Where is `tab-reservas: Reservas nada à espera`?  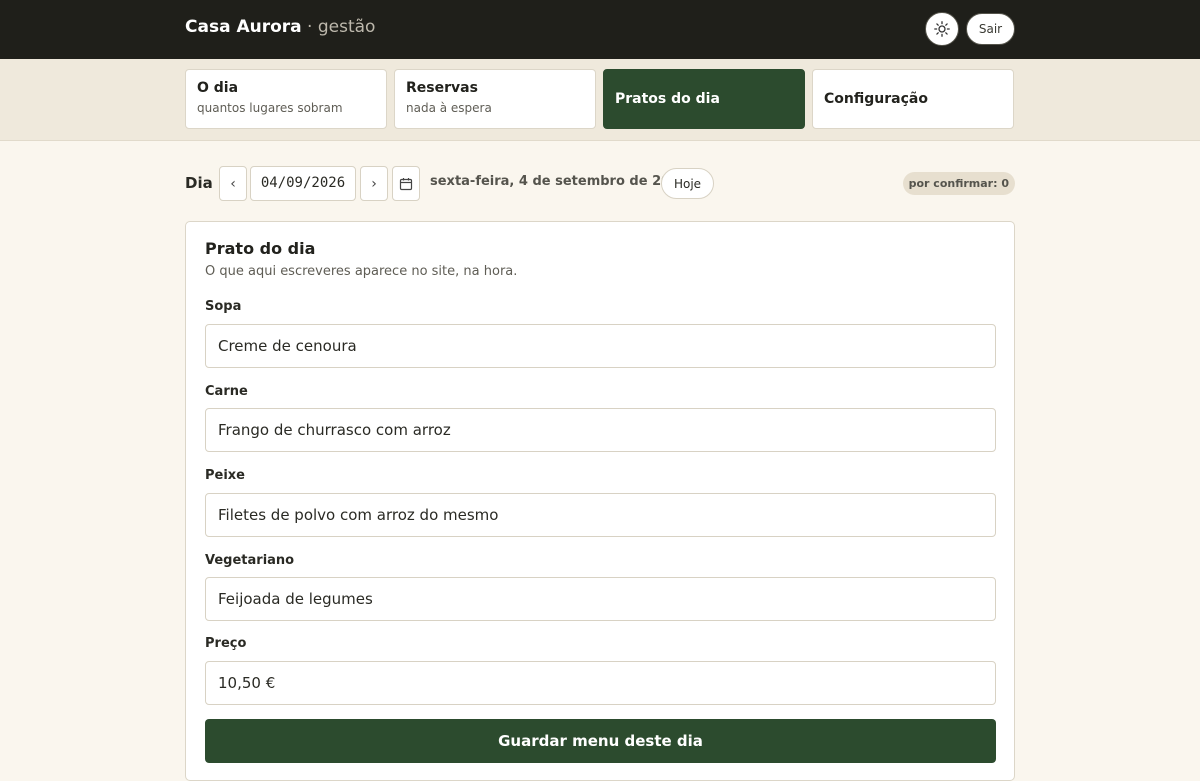
tab-reservas: Reservas nada à espera is located at coordinates (495, 99).